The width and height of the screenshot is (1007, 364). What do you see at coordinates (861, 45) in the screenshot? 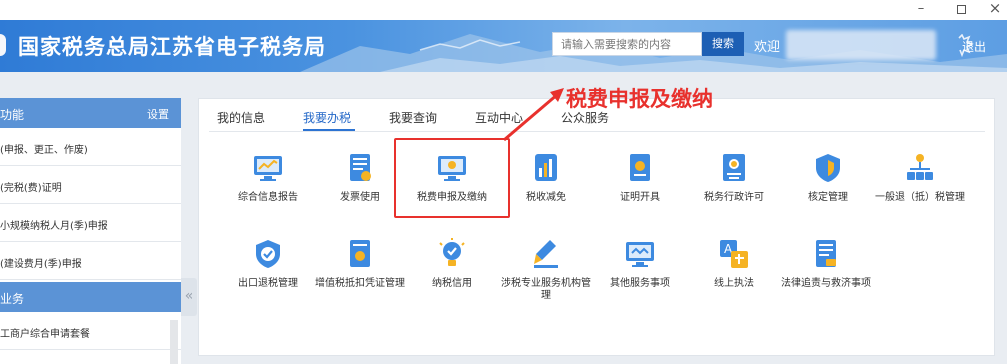
I see `username-redacted` at bounding box center [861, 45].